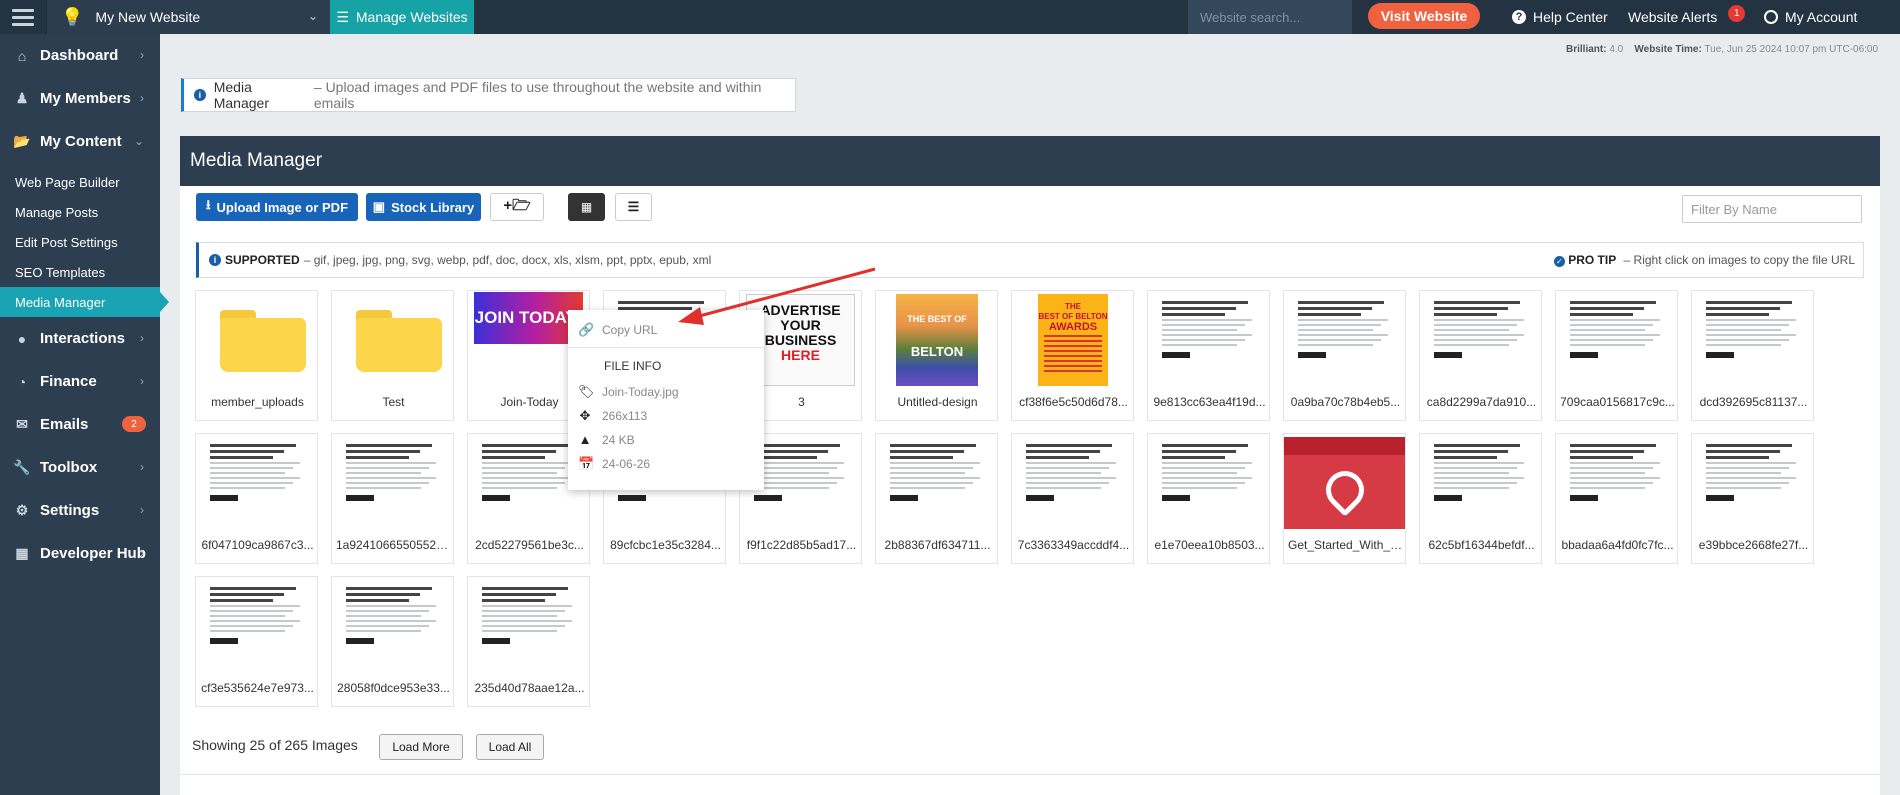 Image resolution: width=1900 pixels, height=795 pixels. I want to click on pdf-icon, so click(1344, 483).